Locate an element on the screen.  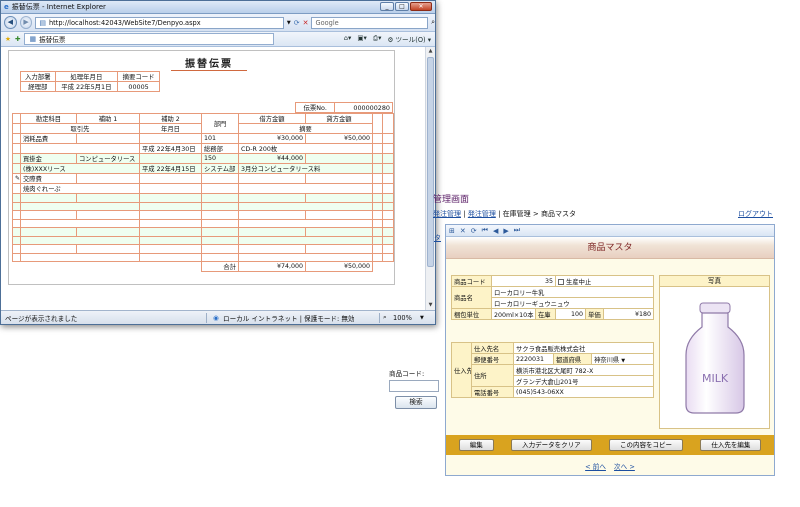
scroll-thumb is located at coordinates (430, 162).